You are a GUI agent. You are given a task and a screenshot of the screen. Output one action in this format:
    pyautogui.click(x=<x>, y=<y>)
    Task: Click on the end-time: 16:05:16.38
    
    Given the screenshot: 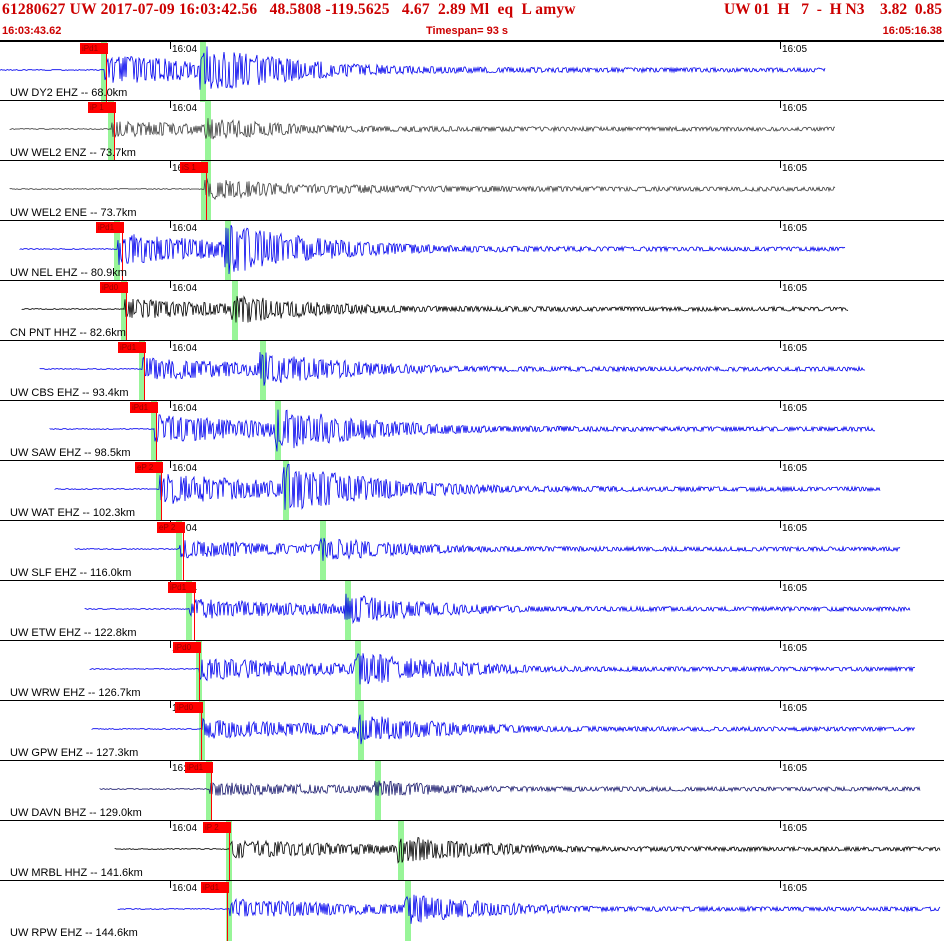 What is the action you would take?
    pyautogui.click(x=912, y=31)
    